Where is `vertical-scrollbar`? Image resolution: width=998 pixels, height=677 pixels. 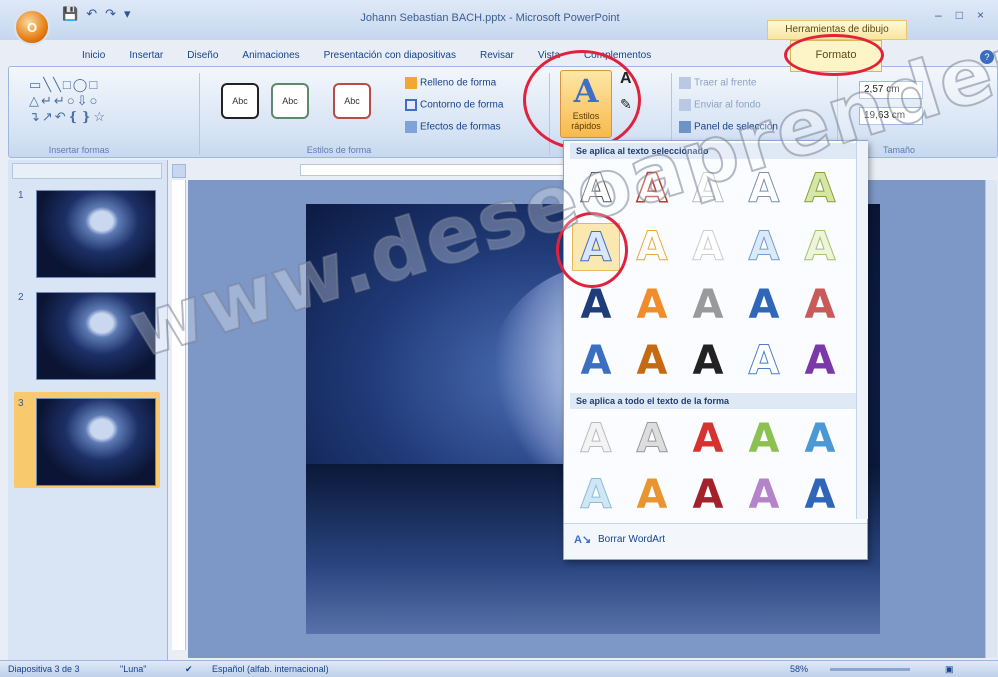
vertical-scrollbar is located at coordinates (991, 419).